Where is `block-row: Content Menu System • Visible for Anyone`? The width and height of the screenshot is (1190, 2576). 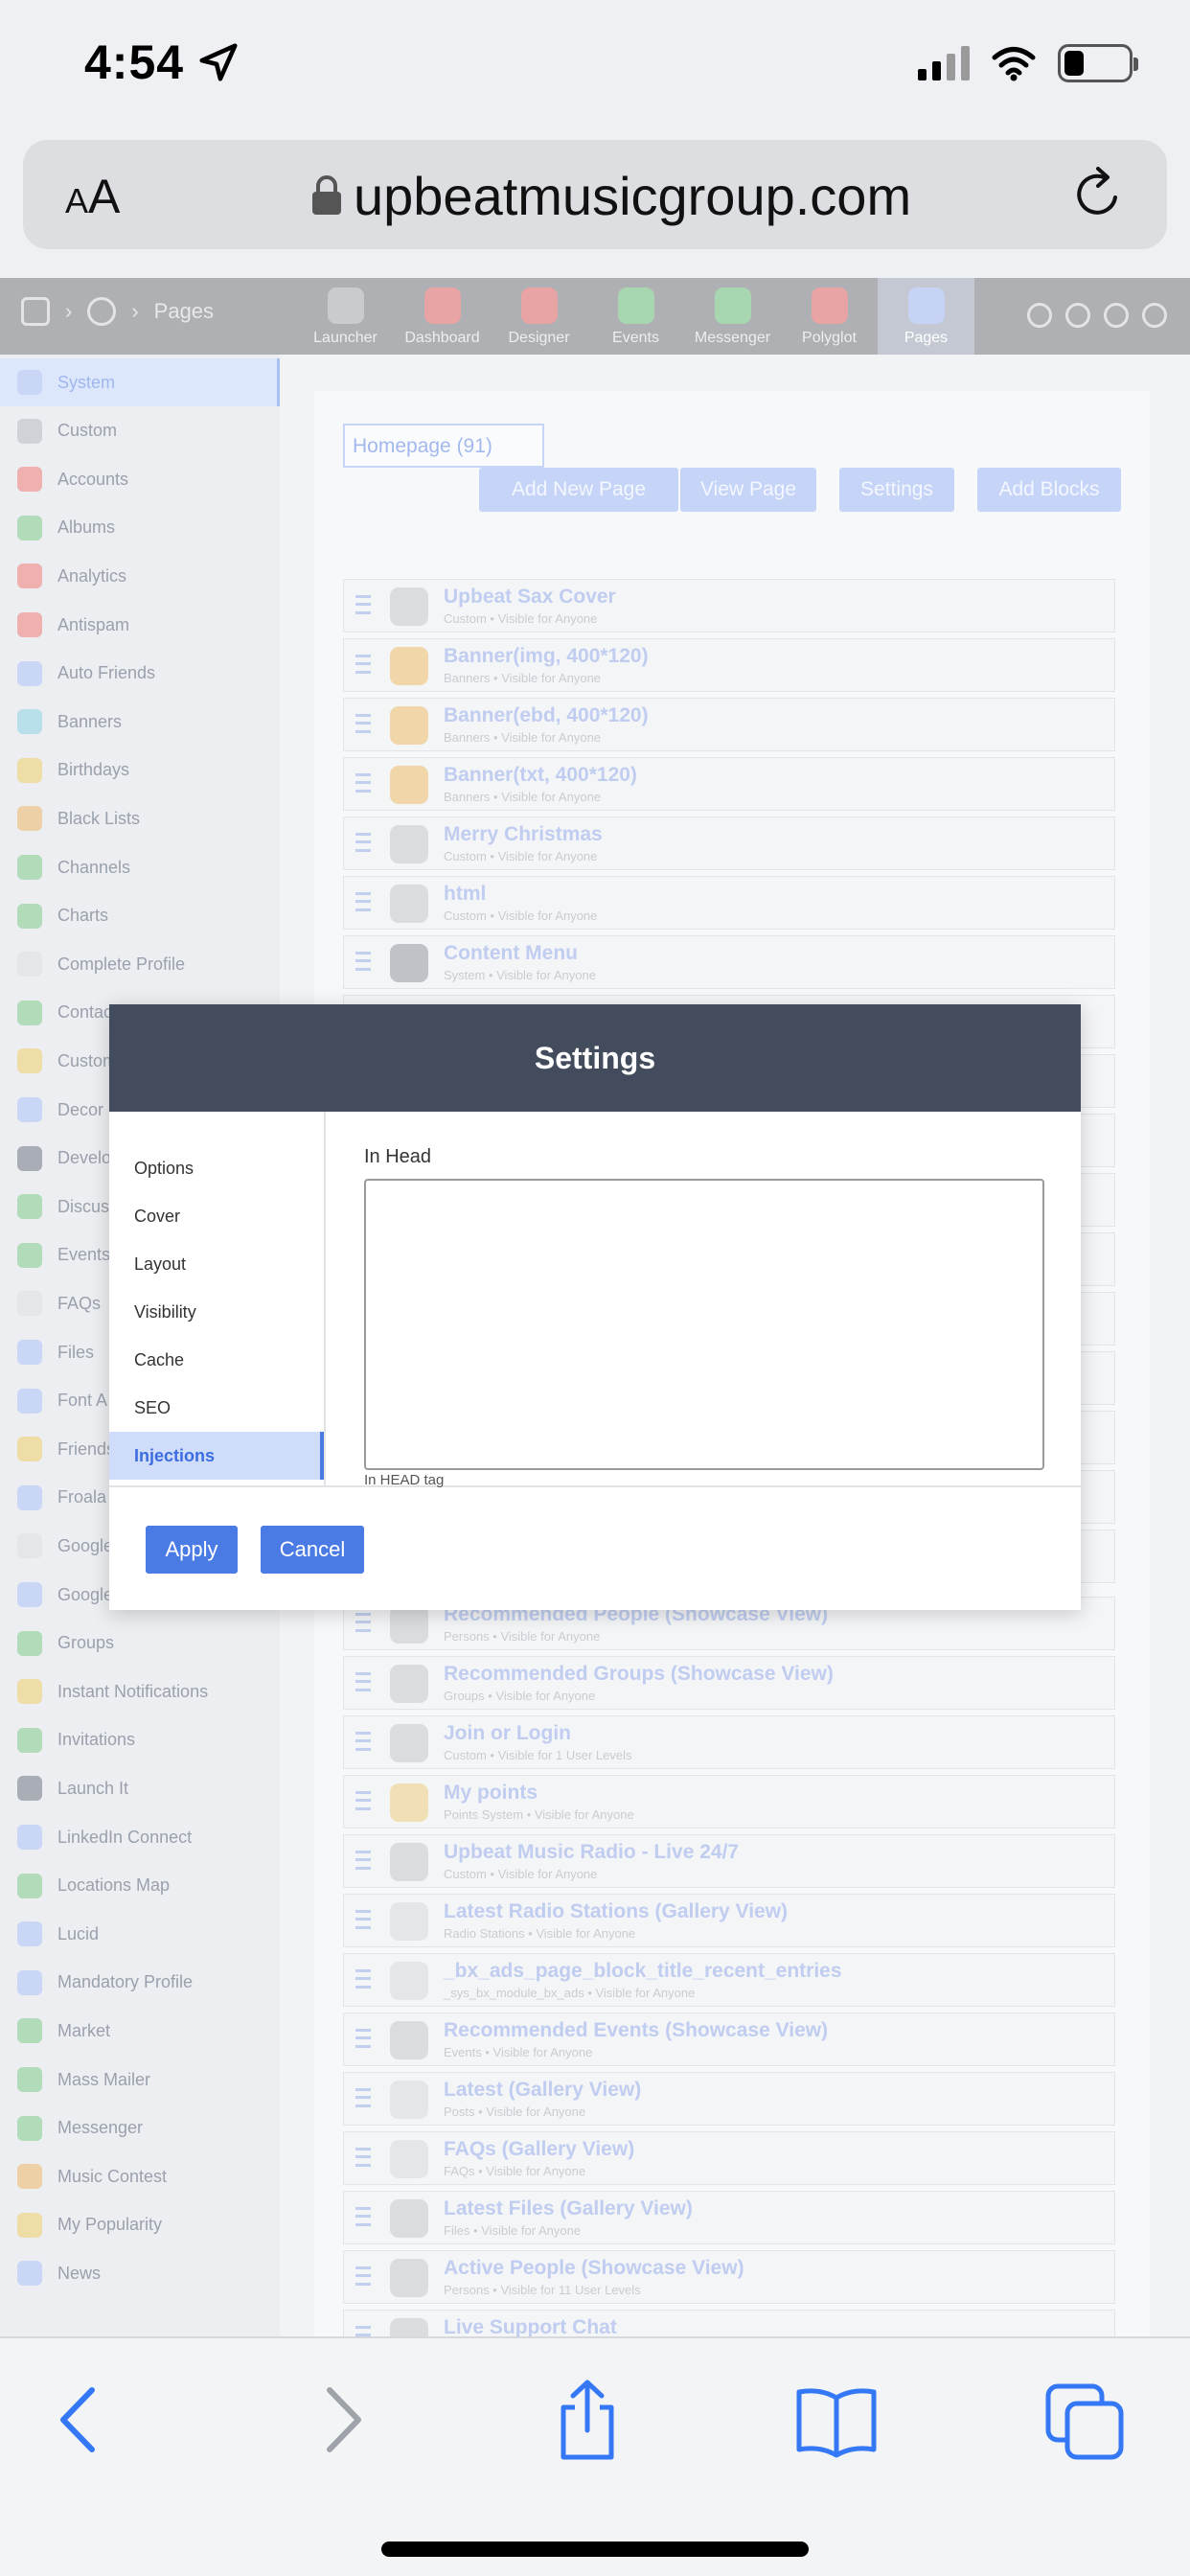
block-row: Content Menu System • Visible for Anyone is located at coordinates (729, 962).